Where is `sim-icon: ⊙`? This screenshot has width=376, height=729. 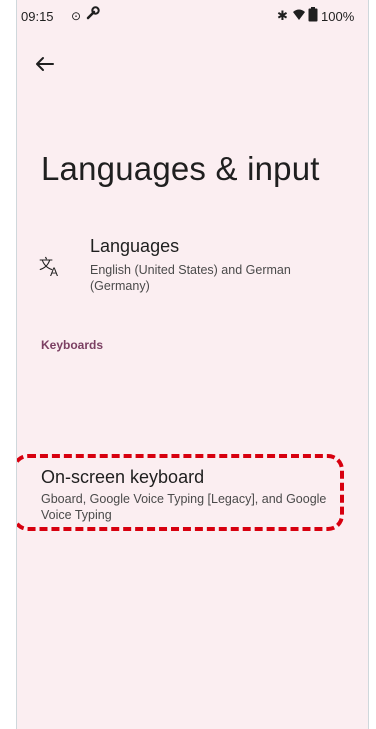 sim-icon: ⊙ is located at coordinates (76, 16).